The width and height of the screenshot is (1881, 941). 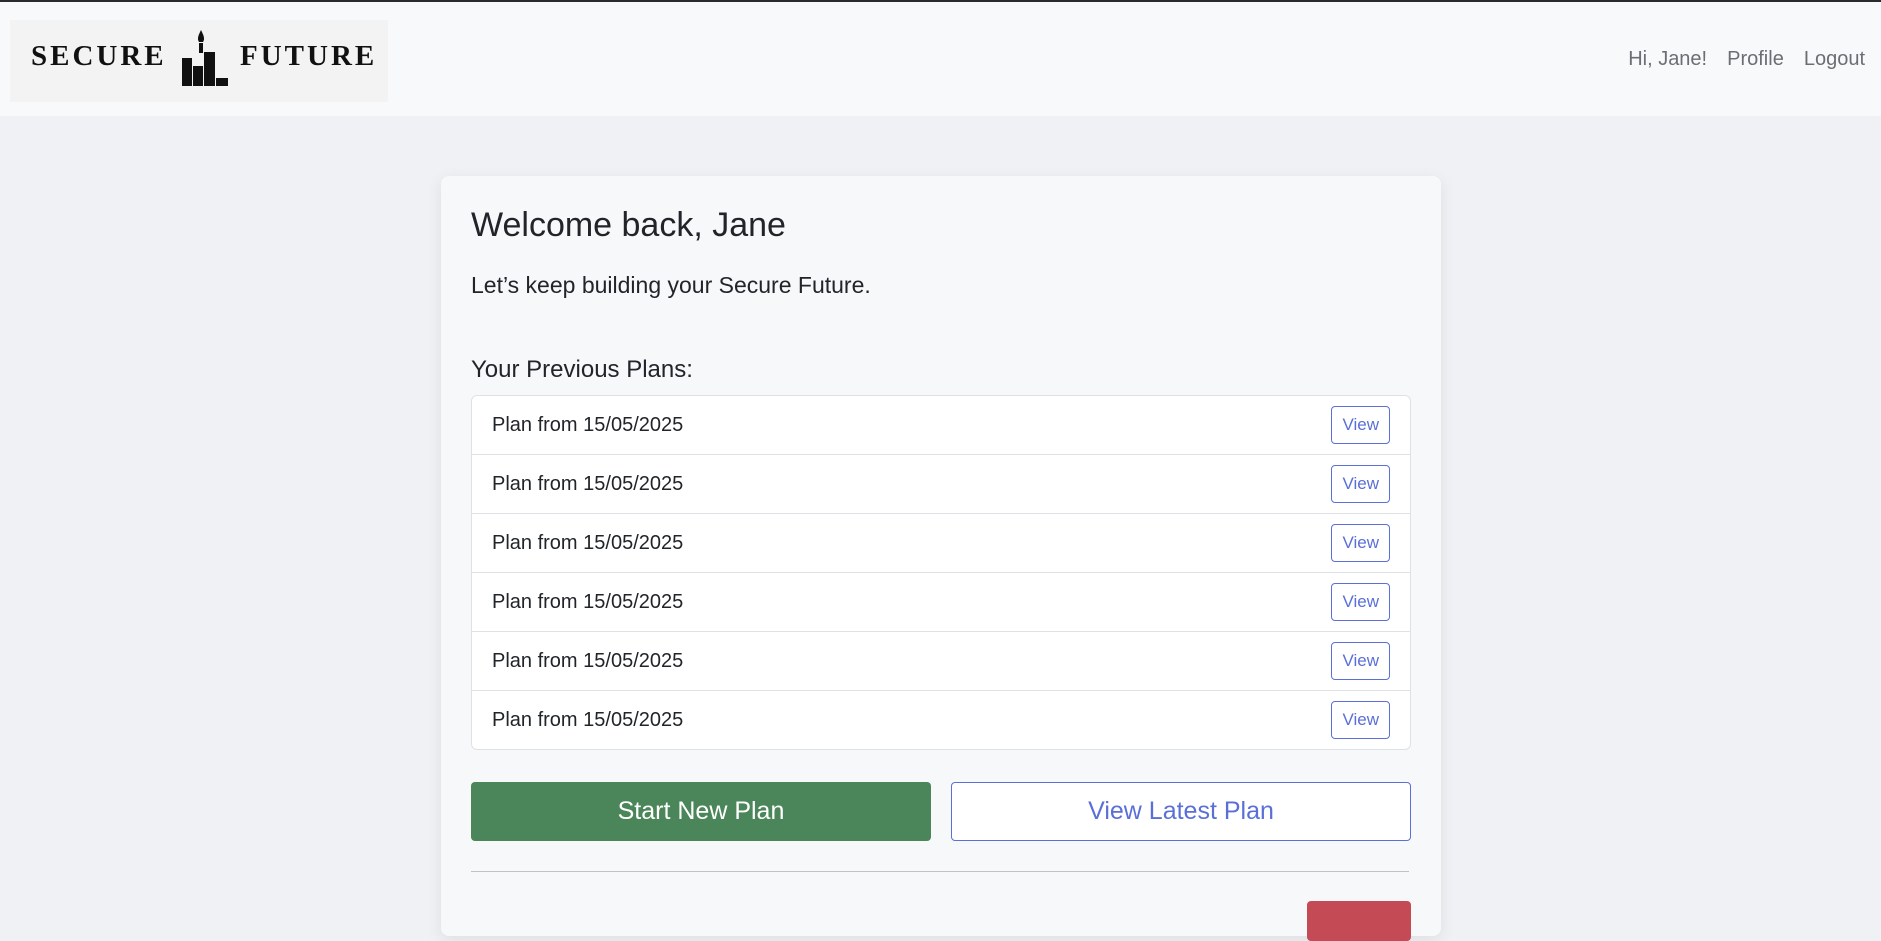 I want to click on start-new-plan-button: Start New Plan, so click(x=701, y=811).